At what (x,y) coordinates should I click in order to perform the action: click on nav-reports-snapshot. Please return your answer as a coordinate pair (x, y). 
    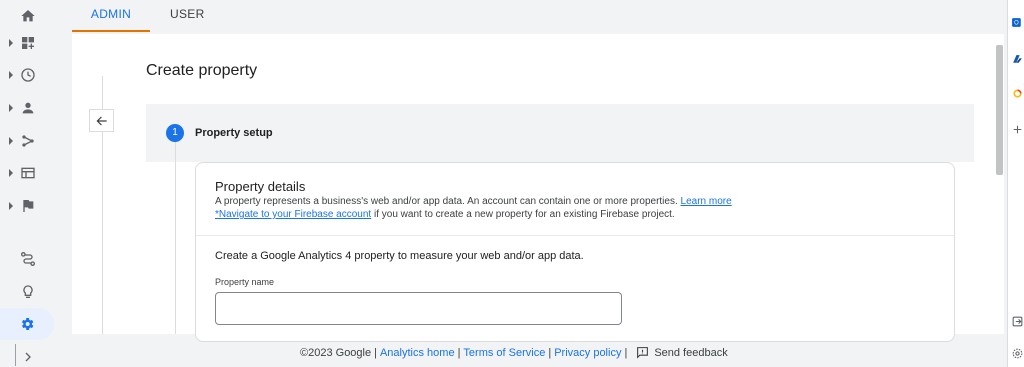
    Looking at the image, I should click on (28, 43).